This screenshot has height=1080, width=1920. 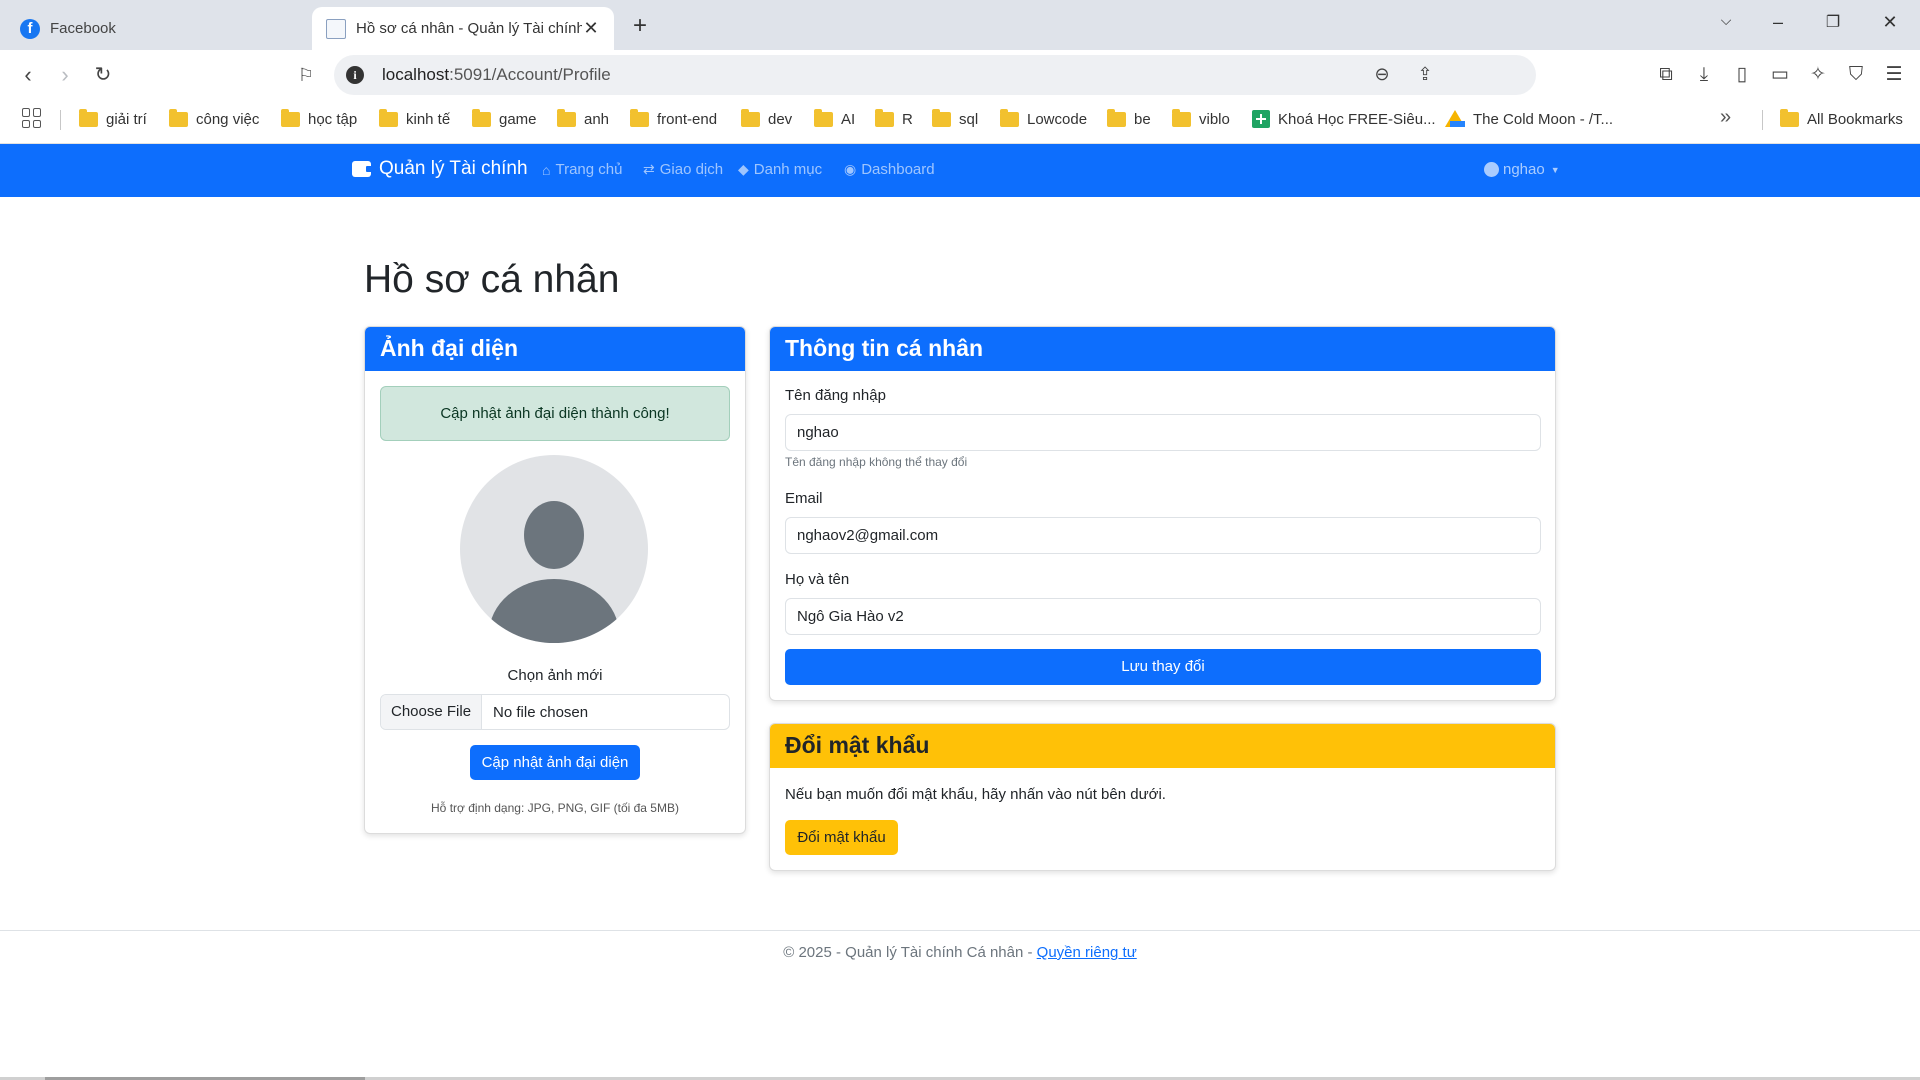 I want to click on user-menu: nghao ▼, so click(x=1522, y=169).